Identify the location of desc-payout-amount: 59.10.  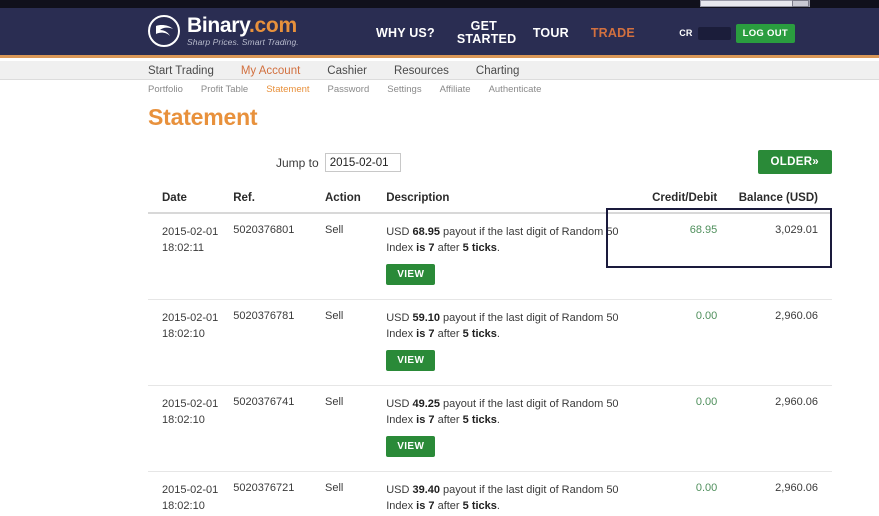
(426, 318).